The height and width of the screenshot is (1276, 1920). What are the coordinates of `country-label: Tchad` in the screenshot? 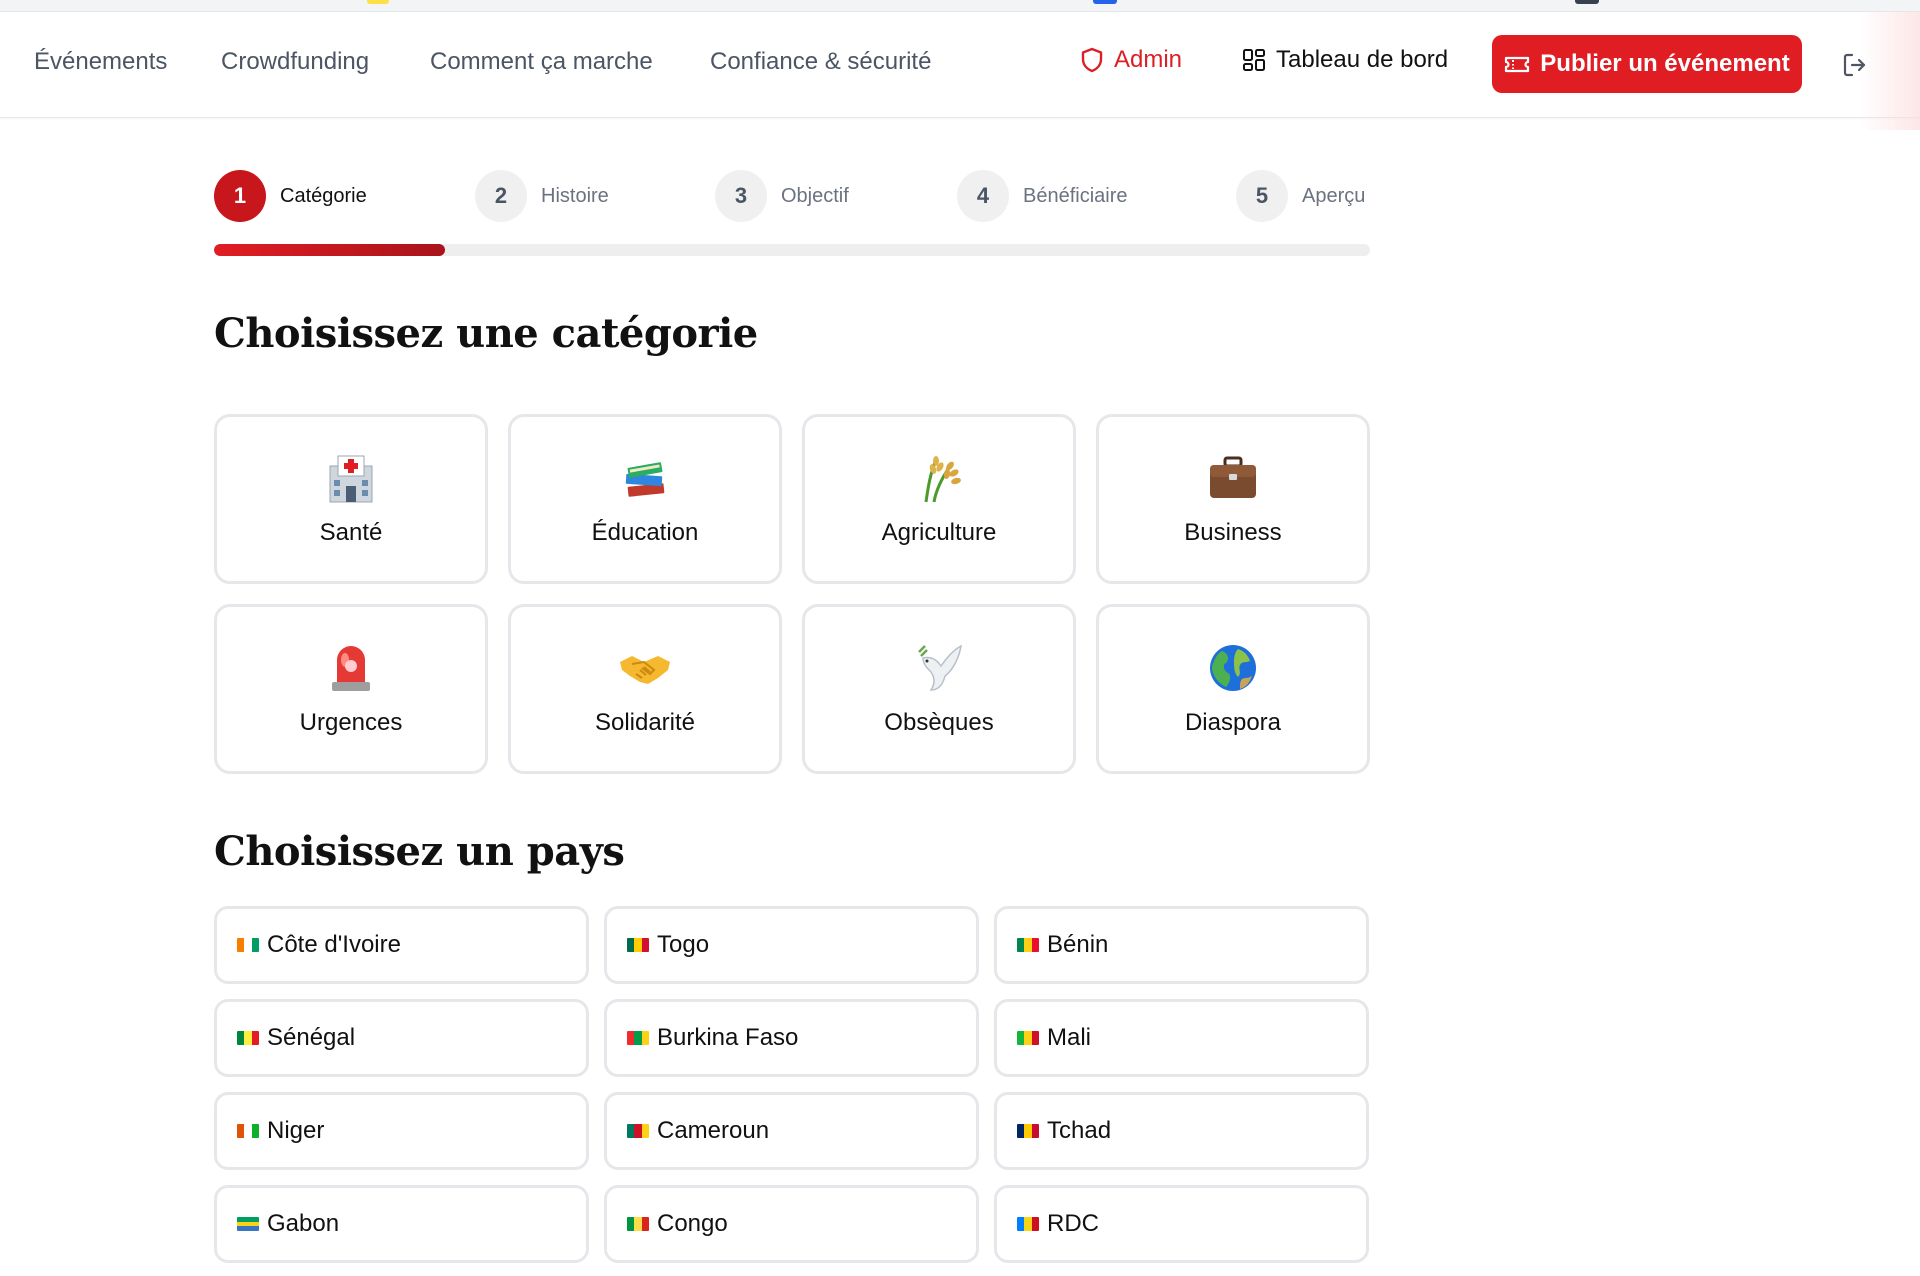 It's located at (1079, 1130).